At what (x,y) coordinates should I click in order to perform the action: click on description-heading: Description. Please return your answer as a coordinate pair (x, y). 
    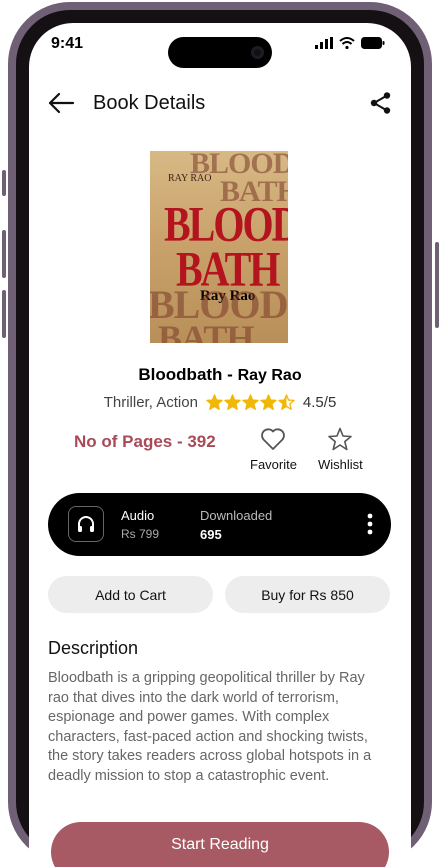
    Looking at the image, I should click on (93, 648).